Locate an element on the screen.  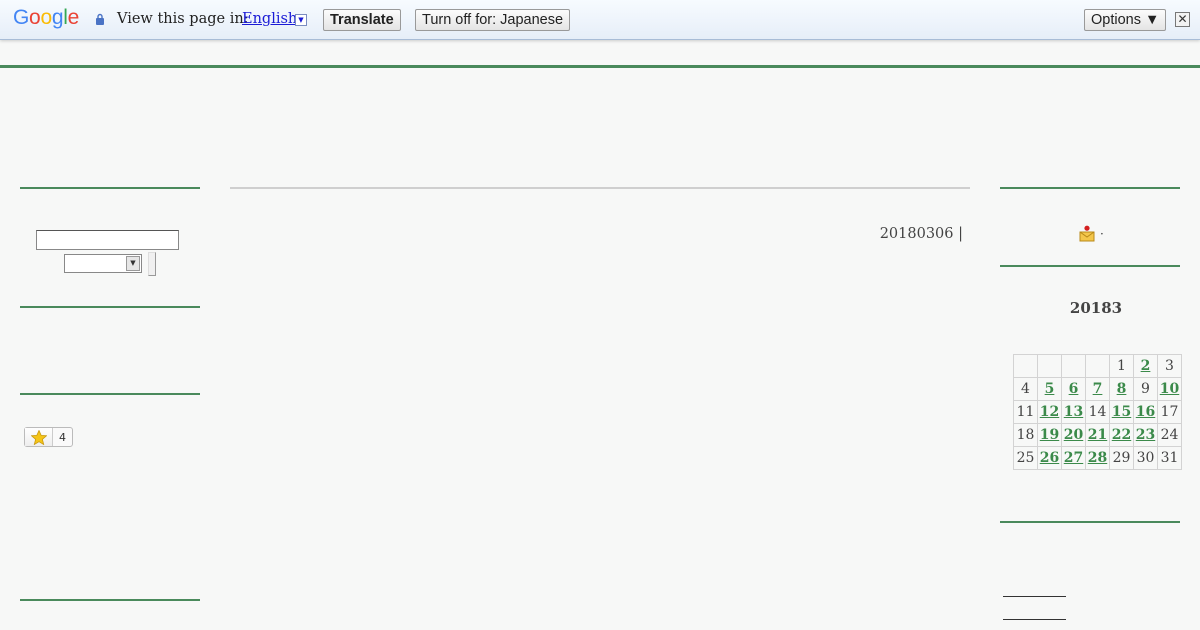
calendar-day: 1 is located at coordinates (1121, 366).